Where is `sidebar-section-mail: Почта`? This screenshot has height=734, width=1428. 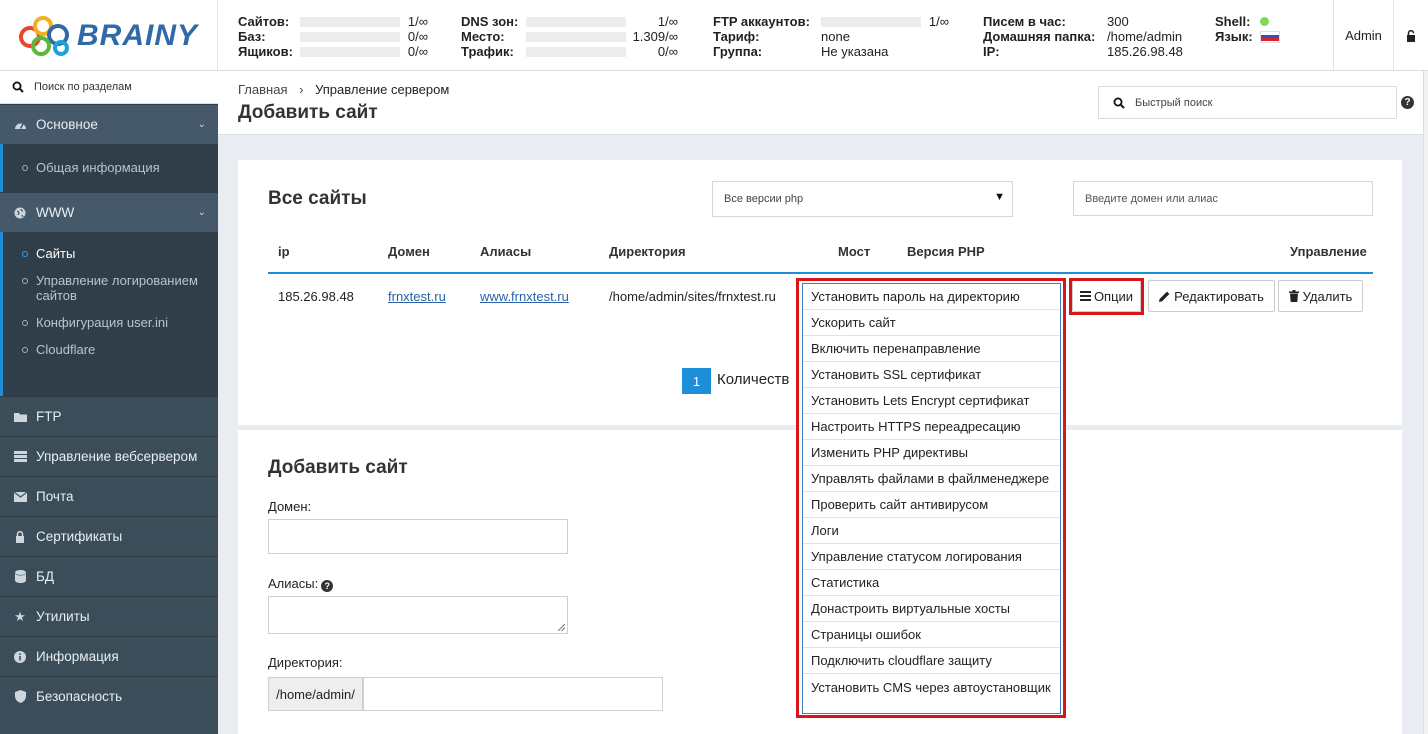
sidebar-section-mail: Почта is located at coordinates (109, 496).